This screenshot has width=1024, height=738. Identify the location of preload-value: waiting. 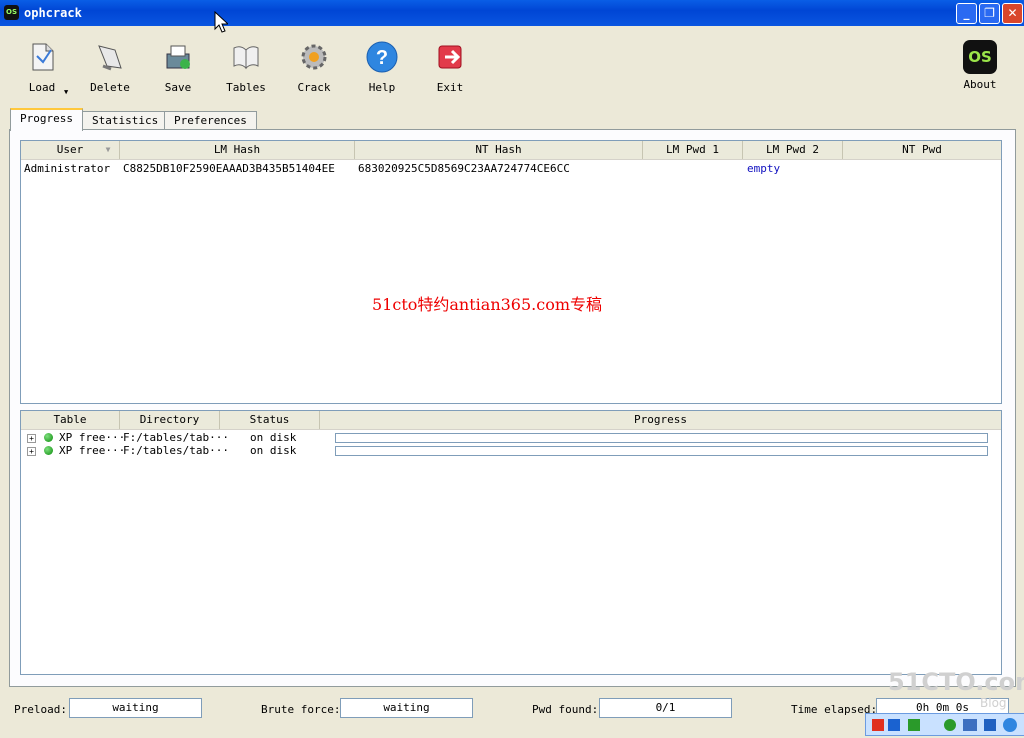
(135, 708).